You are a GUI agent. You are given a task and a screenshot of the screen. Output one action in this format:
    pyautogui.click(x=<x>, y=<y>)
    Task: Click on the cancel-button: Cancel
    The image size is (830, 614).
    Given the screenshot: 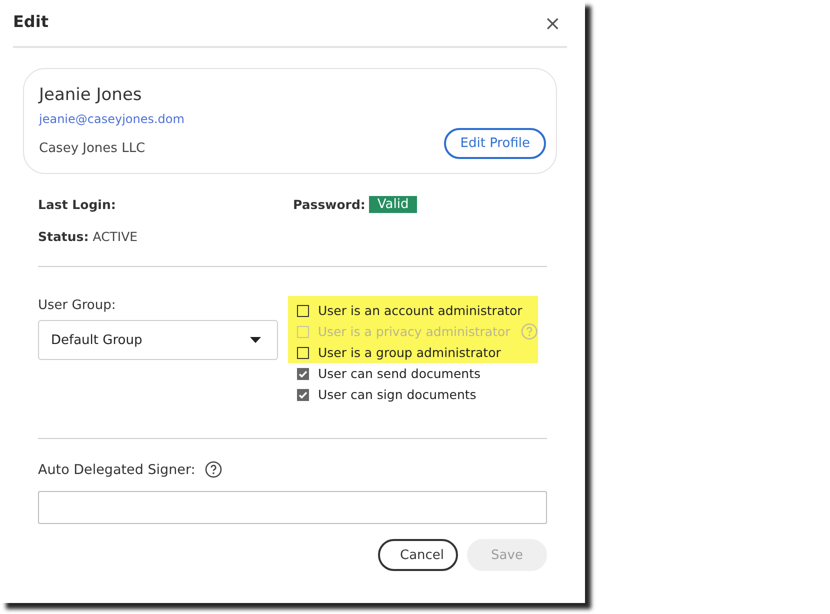 What is the action you would take?
    pyautogui.click(x=418, y=555)
    